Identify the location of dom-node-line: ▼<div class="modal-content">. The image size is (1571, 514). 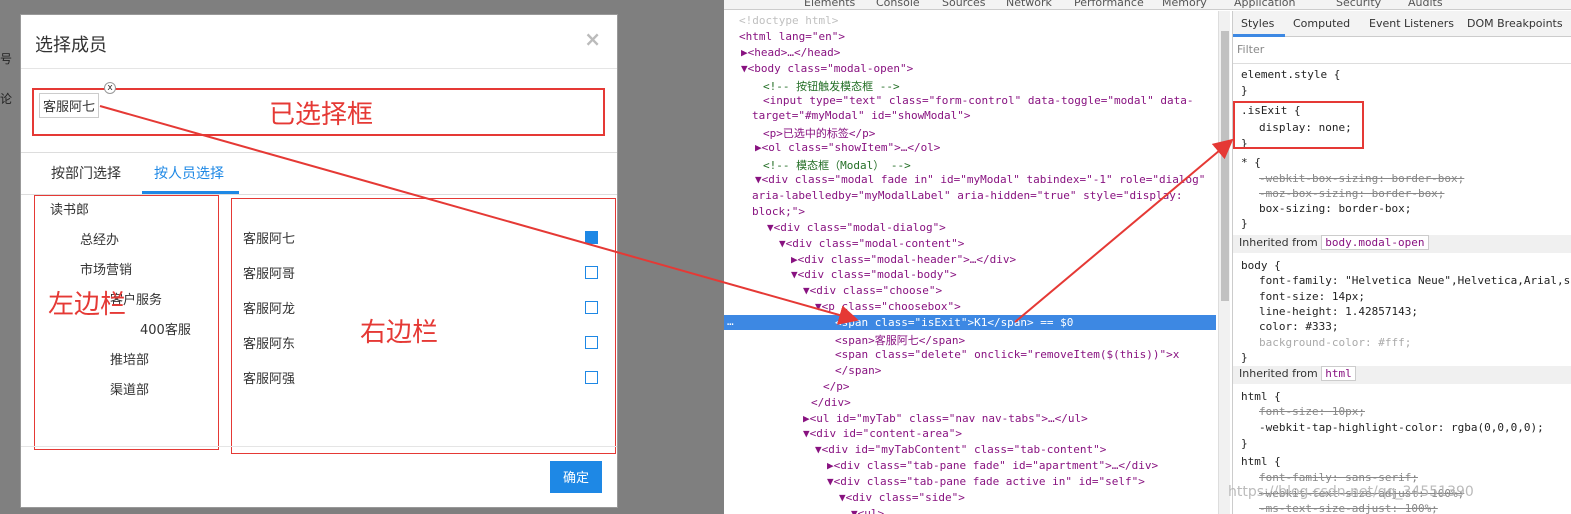
(871, 243).